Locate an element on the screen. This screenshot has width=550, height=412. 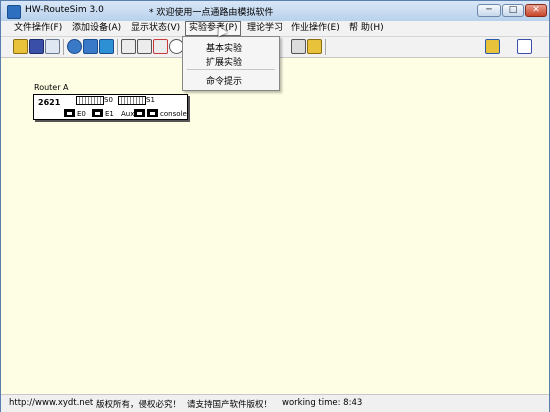
export-icon is located at coordinates (492, 46).